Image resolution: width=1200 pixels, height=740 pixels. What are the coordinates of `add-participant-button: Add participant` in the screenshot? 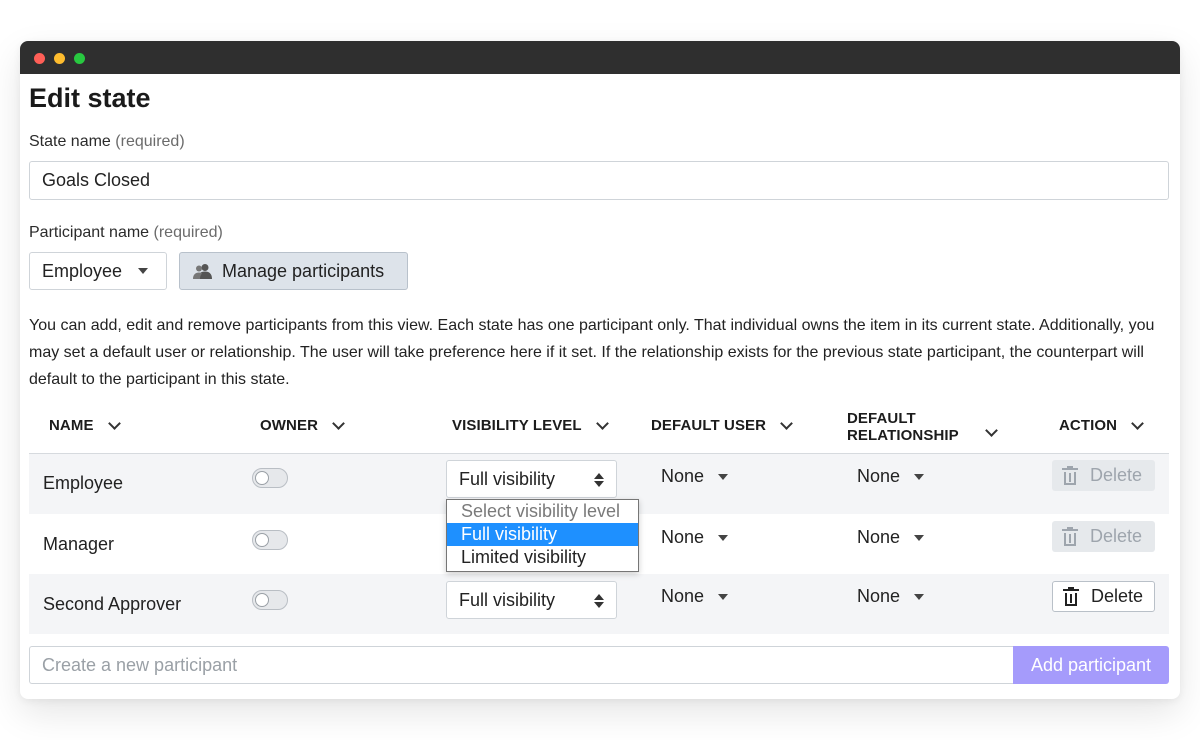 It's located at (1091, 665).